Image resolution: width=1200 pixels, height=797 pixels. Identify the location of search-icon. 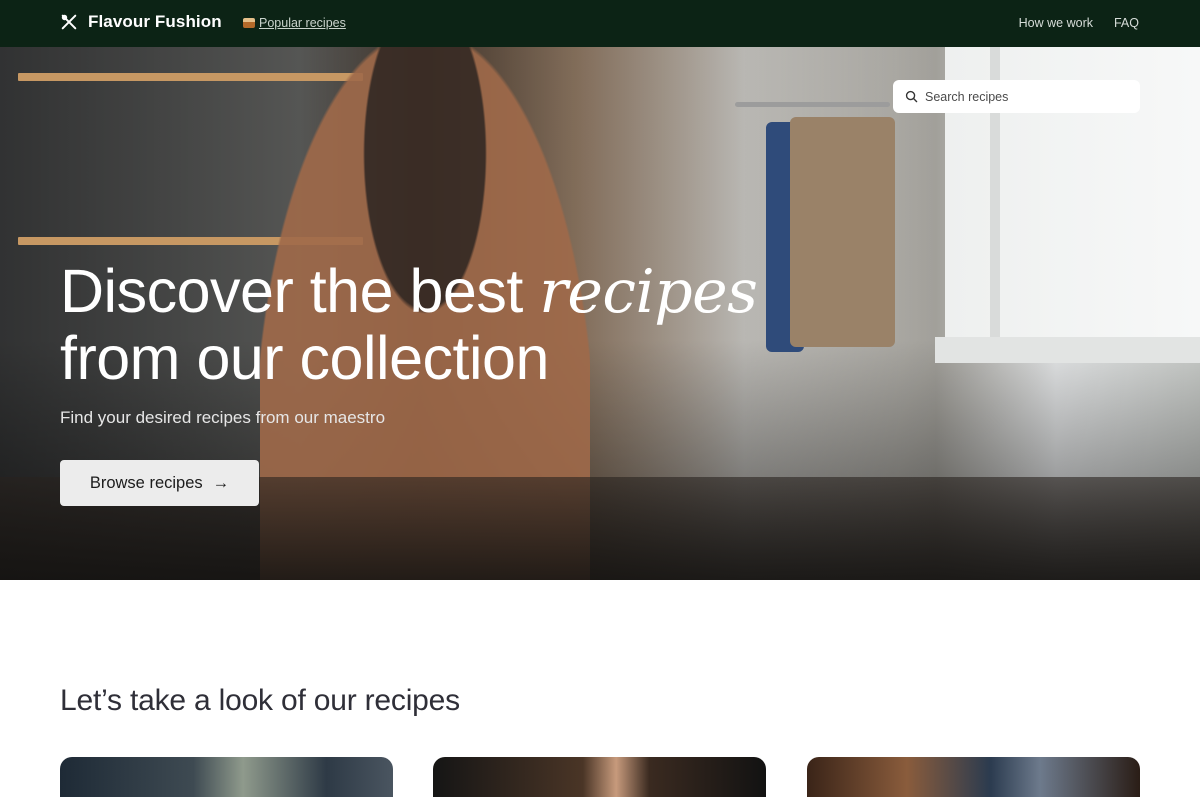
(911, 96).